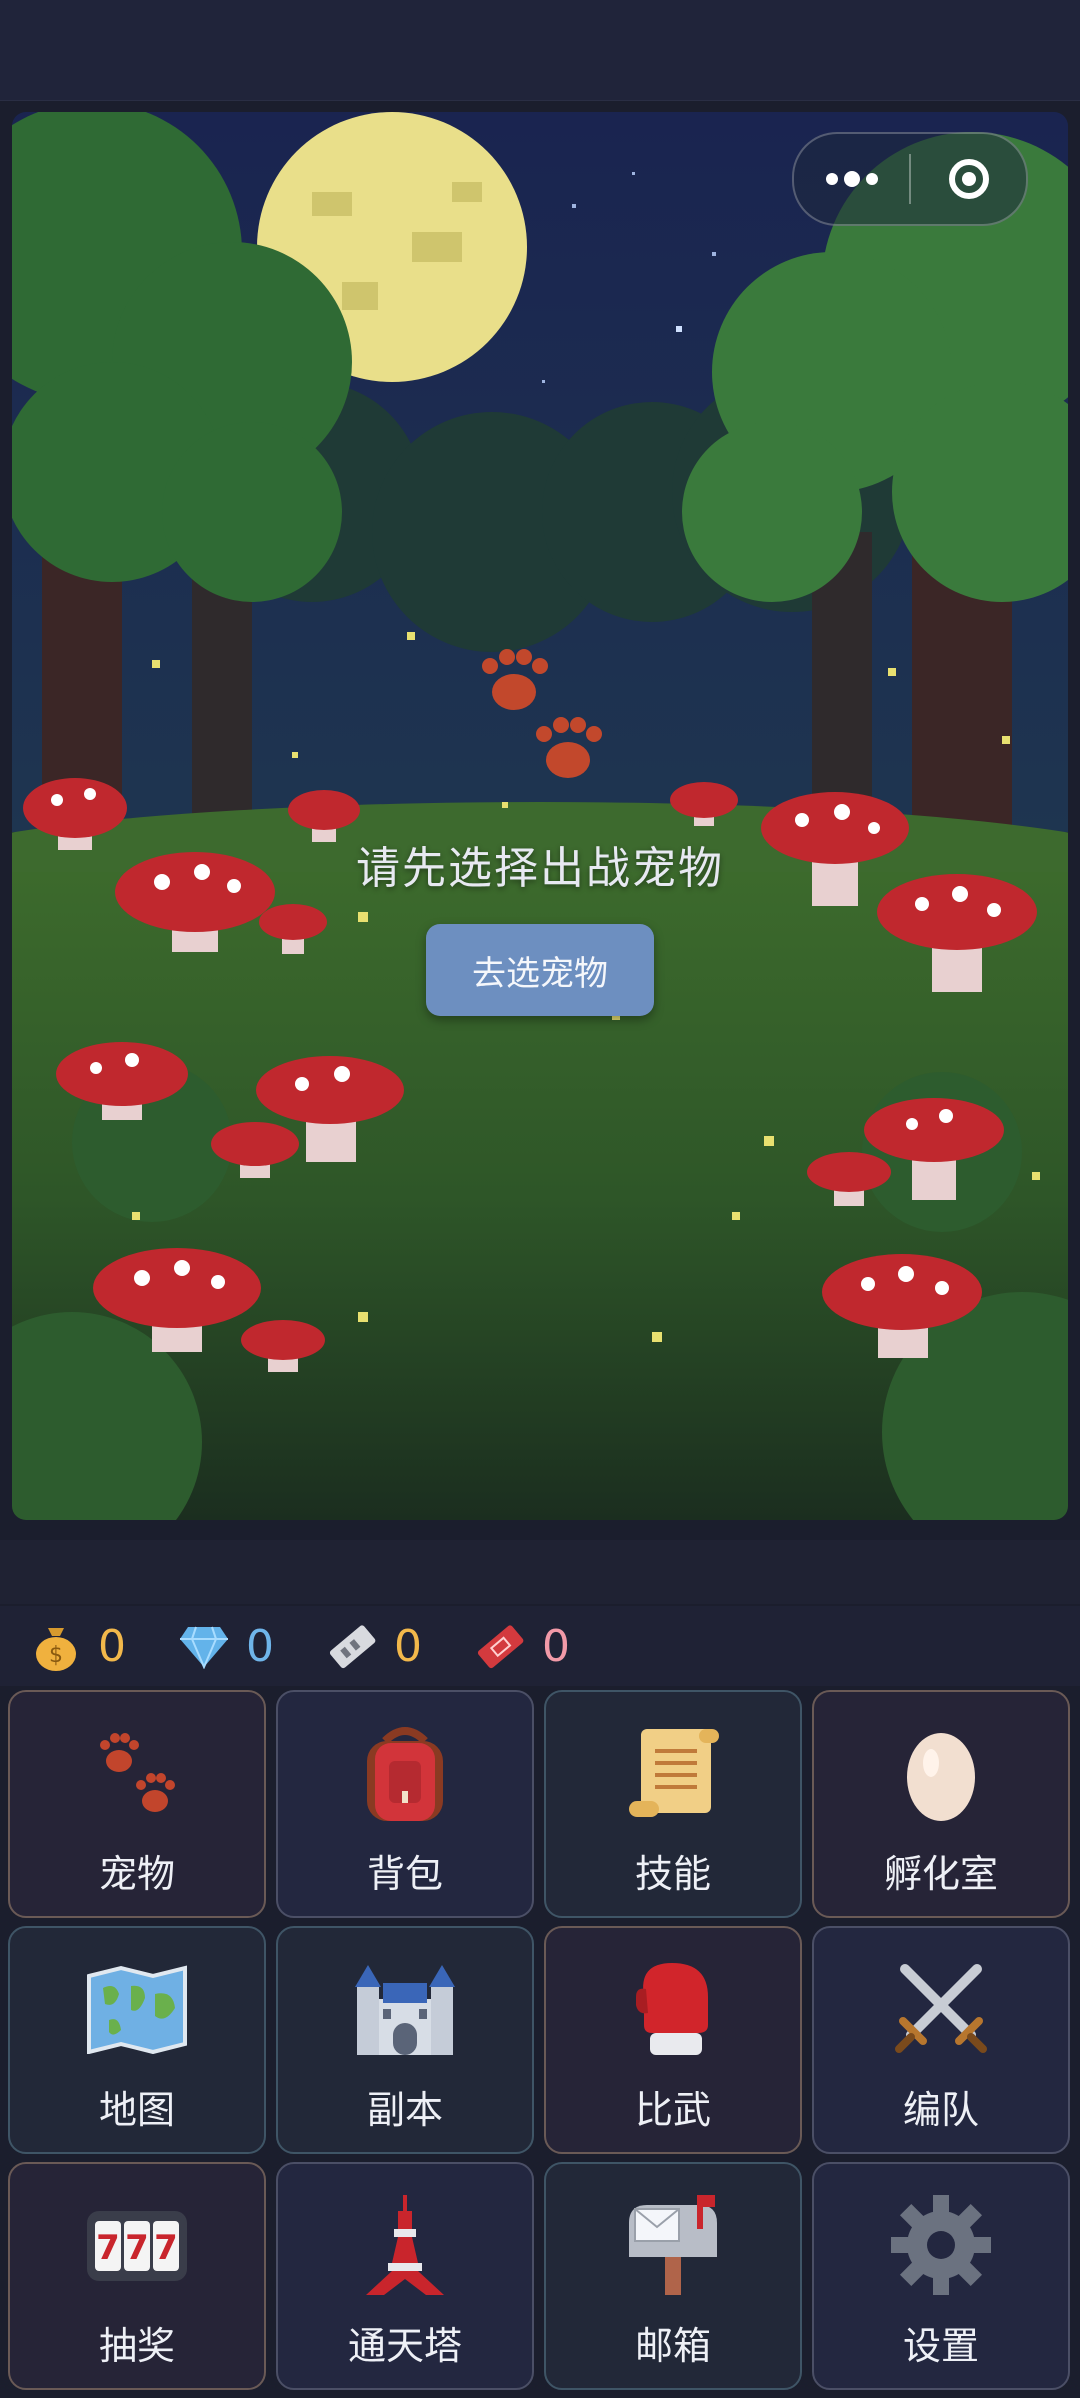 The image size is (1080, 2398). Describe the element at coordinates (910, 179) in the screenshot. I see `mini-program-capsule` at that location.